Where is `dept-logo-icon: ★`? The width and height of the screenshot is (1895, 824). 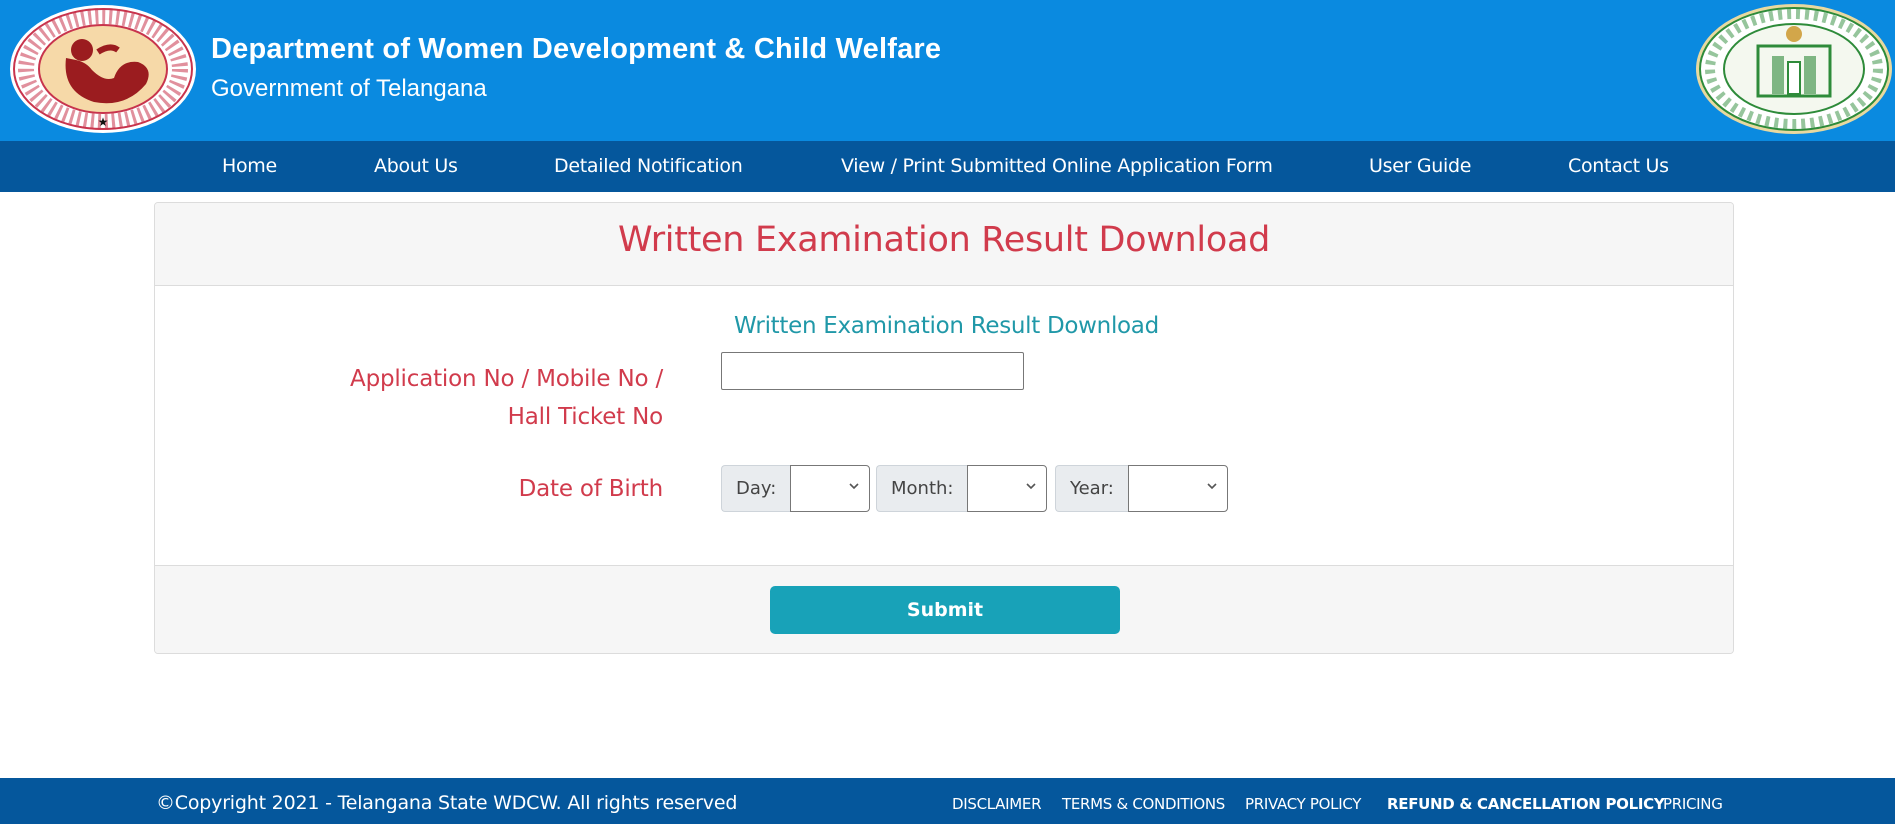
dept-logo-icon: ★ is located at coordinates (103, 69).